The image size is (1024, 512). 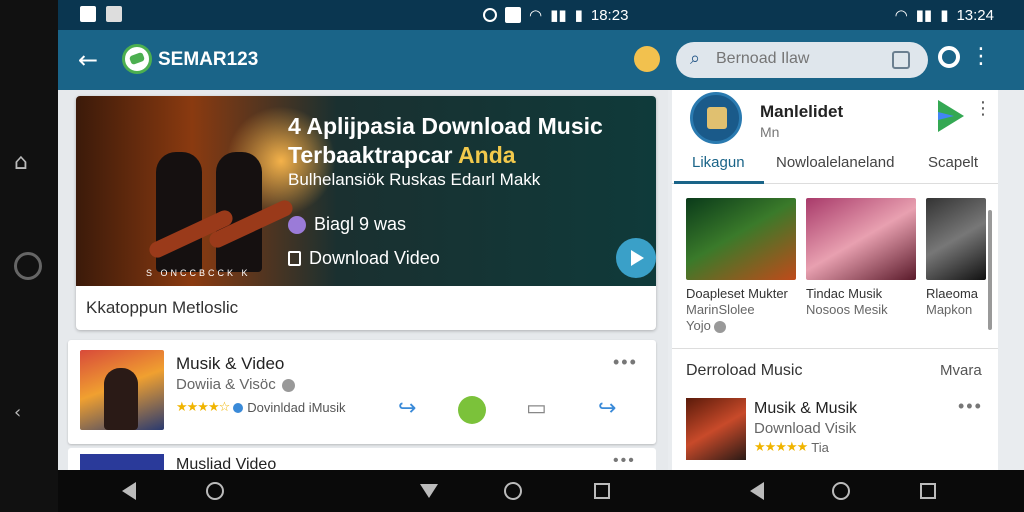 I want to click on list-item-subtitle: Dowiia & Visöc, so click(x=235, y=384).